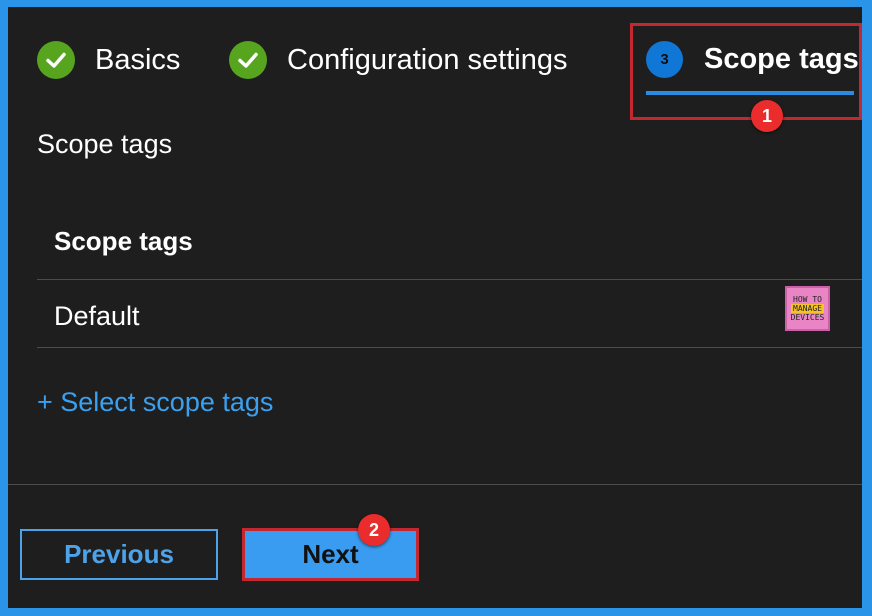 This screenshot has height=616, width=872. I want to click on previous-button: Previous, so click(119, 554).